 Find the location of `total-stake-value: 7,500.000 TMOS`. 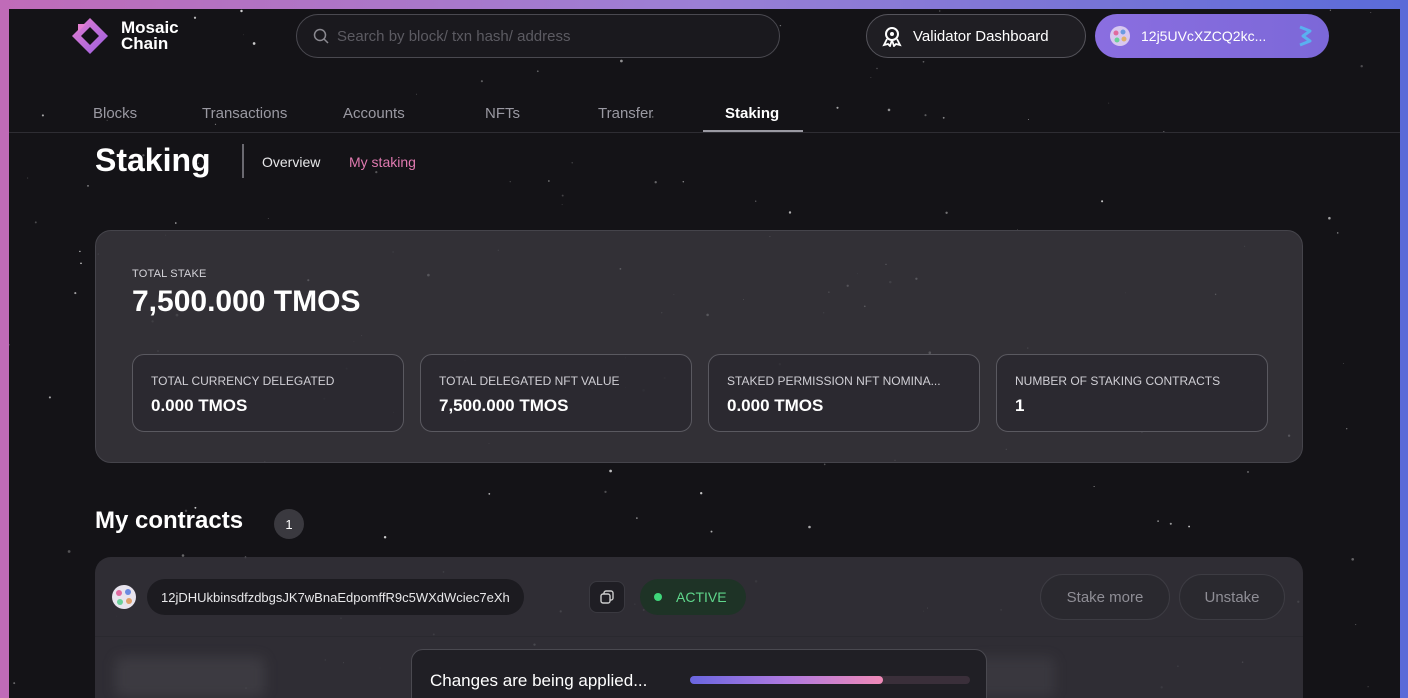

total-stake-value: 7,500.000 TMOS is located at coordinates (246, 301).